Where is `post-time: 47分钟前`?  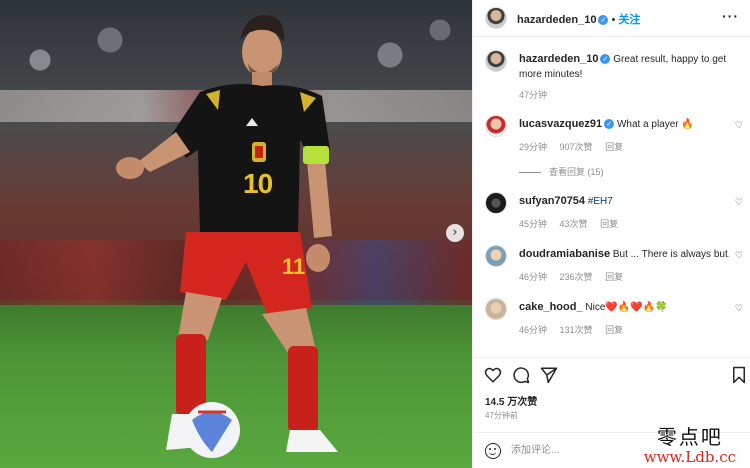 post-time: 47分钟前 is located at coordinates (501, 415).